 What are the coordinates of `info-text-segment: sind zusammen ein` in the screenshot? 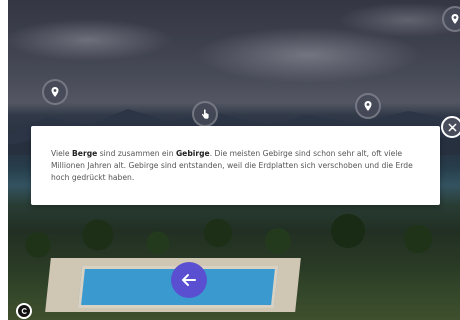 It's located at (136, 153).